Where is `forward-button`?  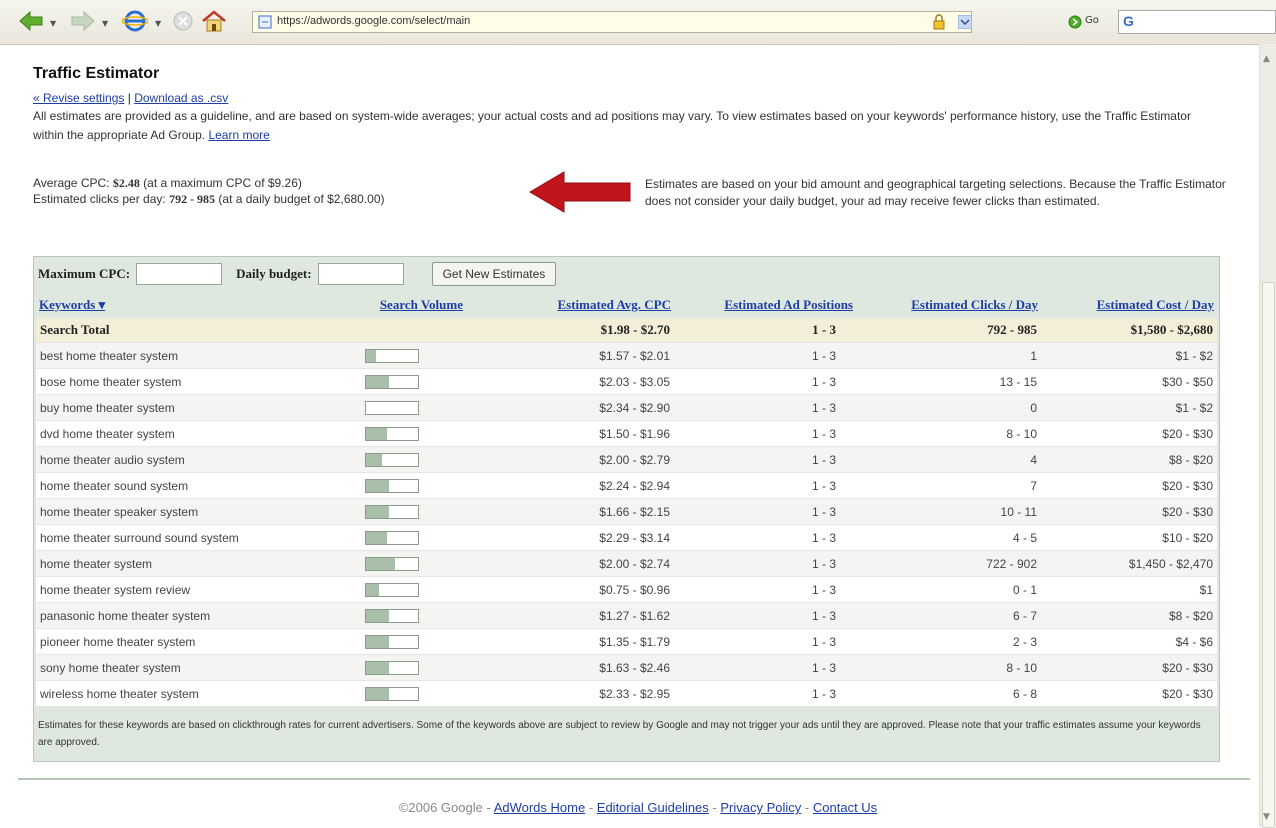
forward-button is located at coordinates (83, 21).